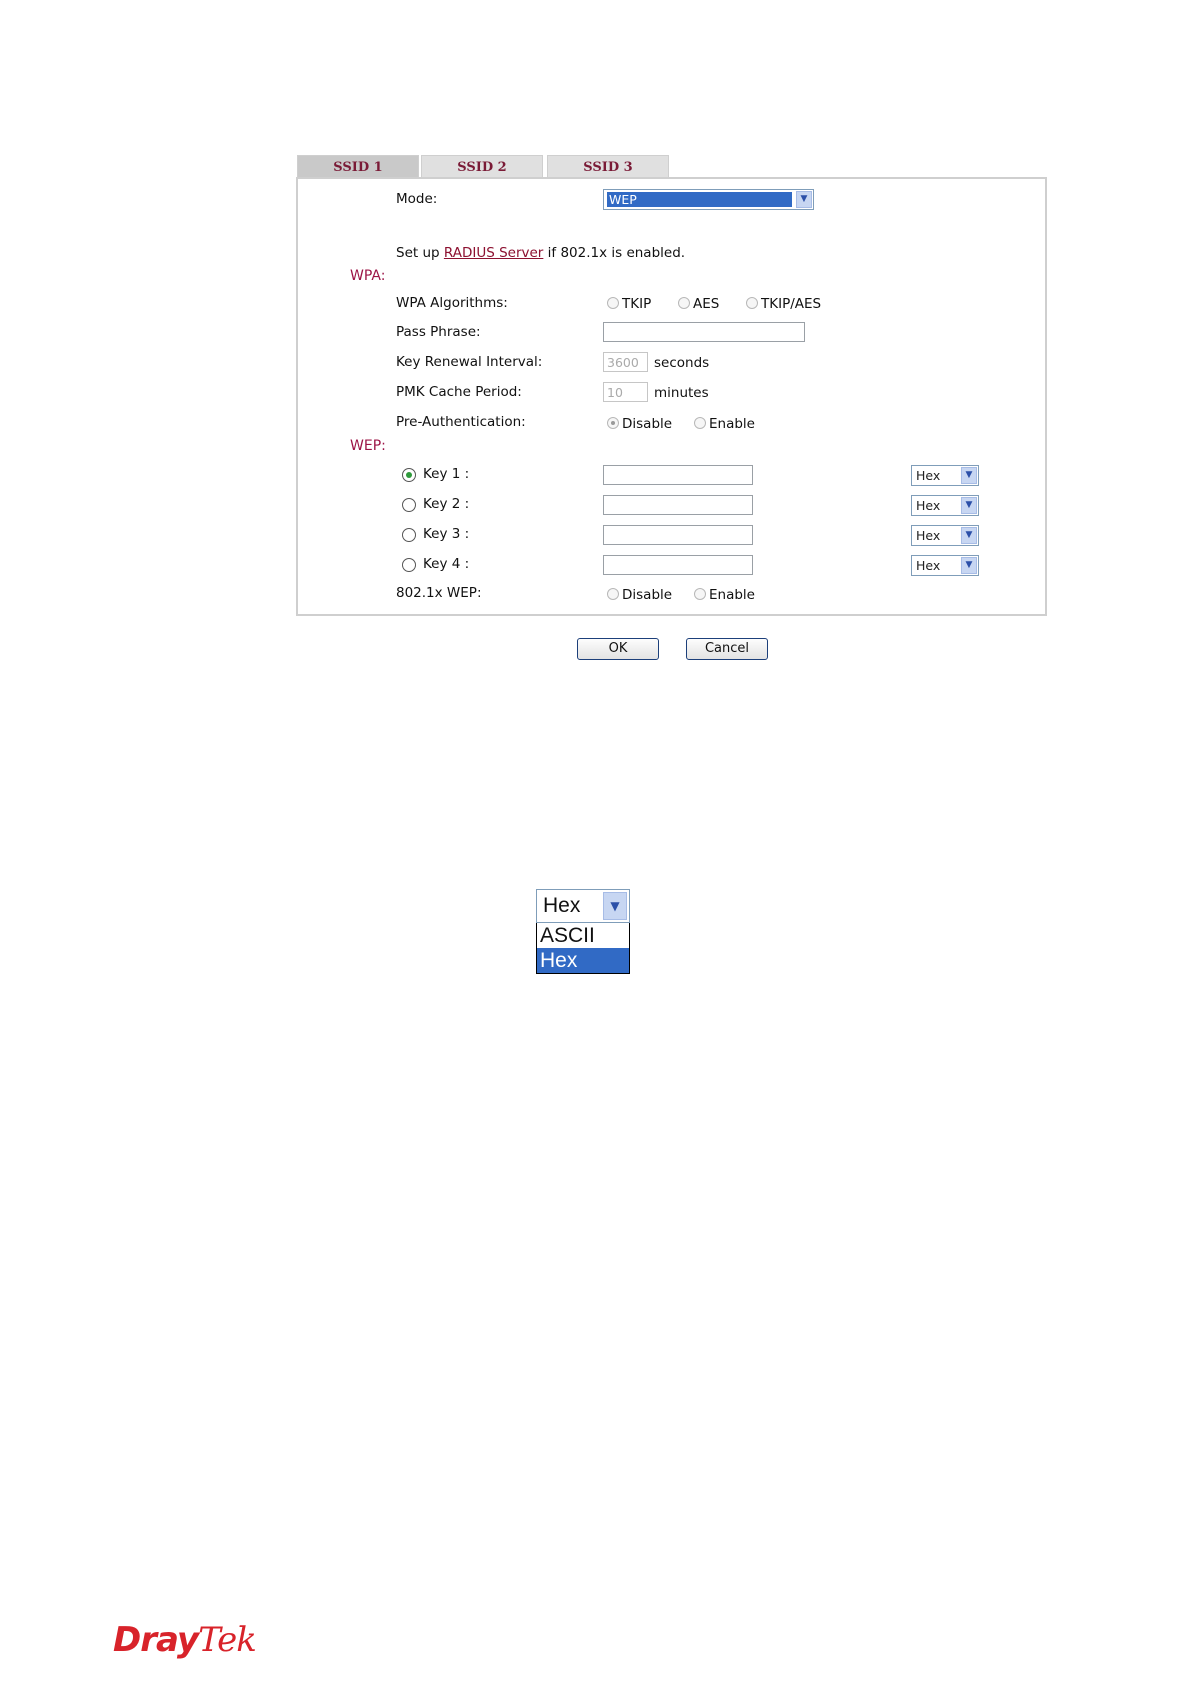  Describe the element at coordinates (493, 253) in the screenshot. I see `radius-server-link: RADIUS Server` at that location.